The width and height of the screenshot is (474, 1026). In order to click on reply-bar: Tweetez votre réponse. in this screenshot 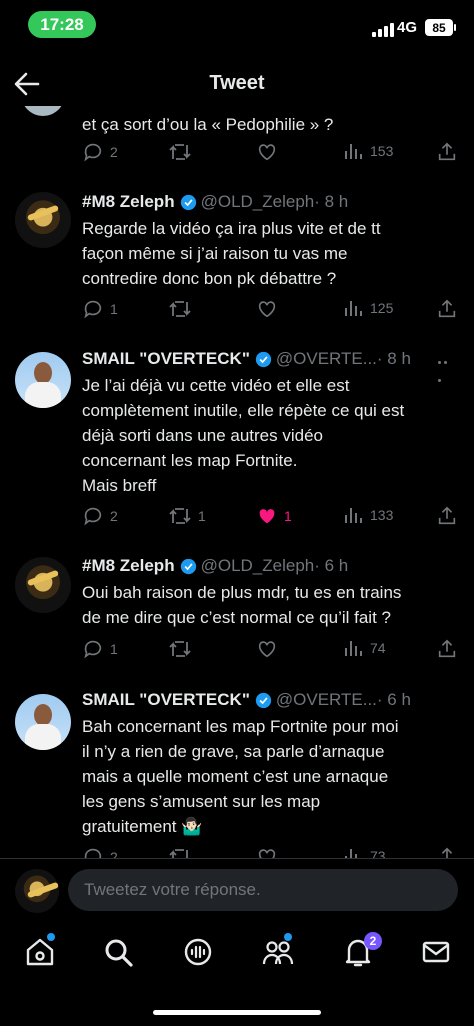, I will do `click(237, 889)`.